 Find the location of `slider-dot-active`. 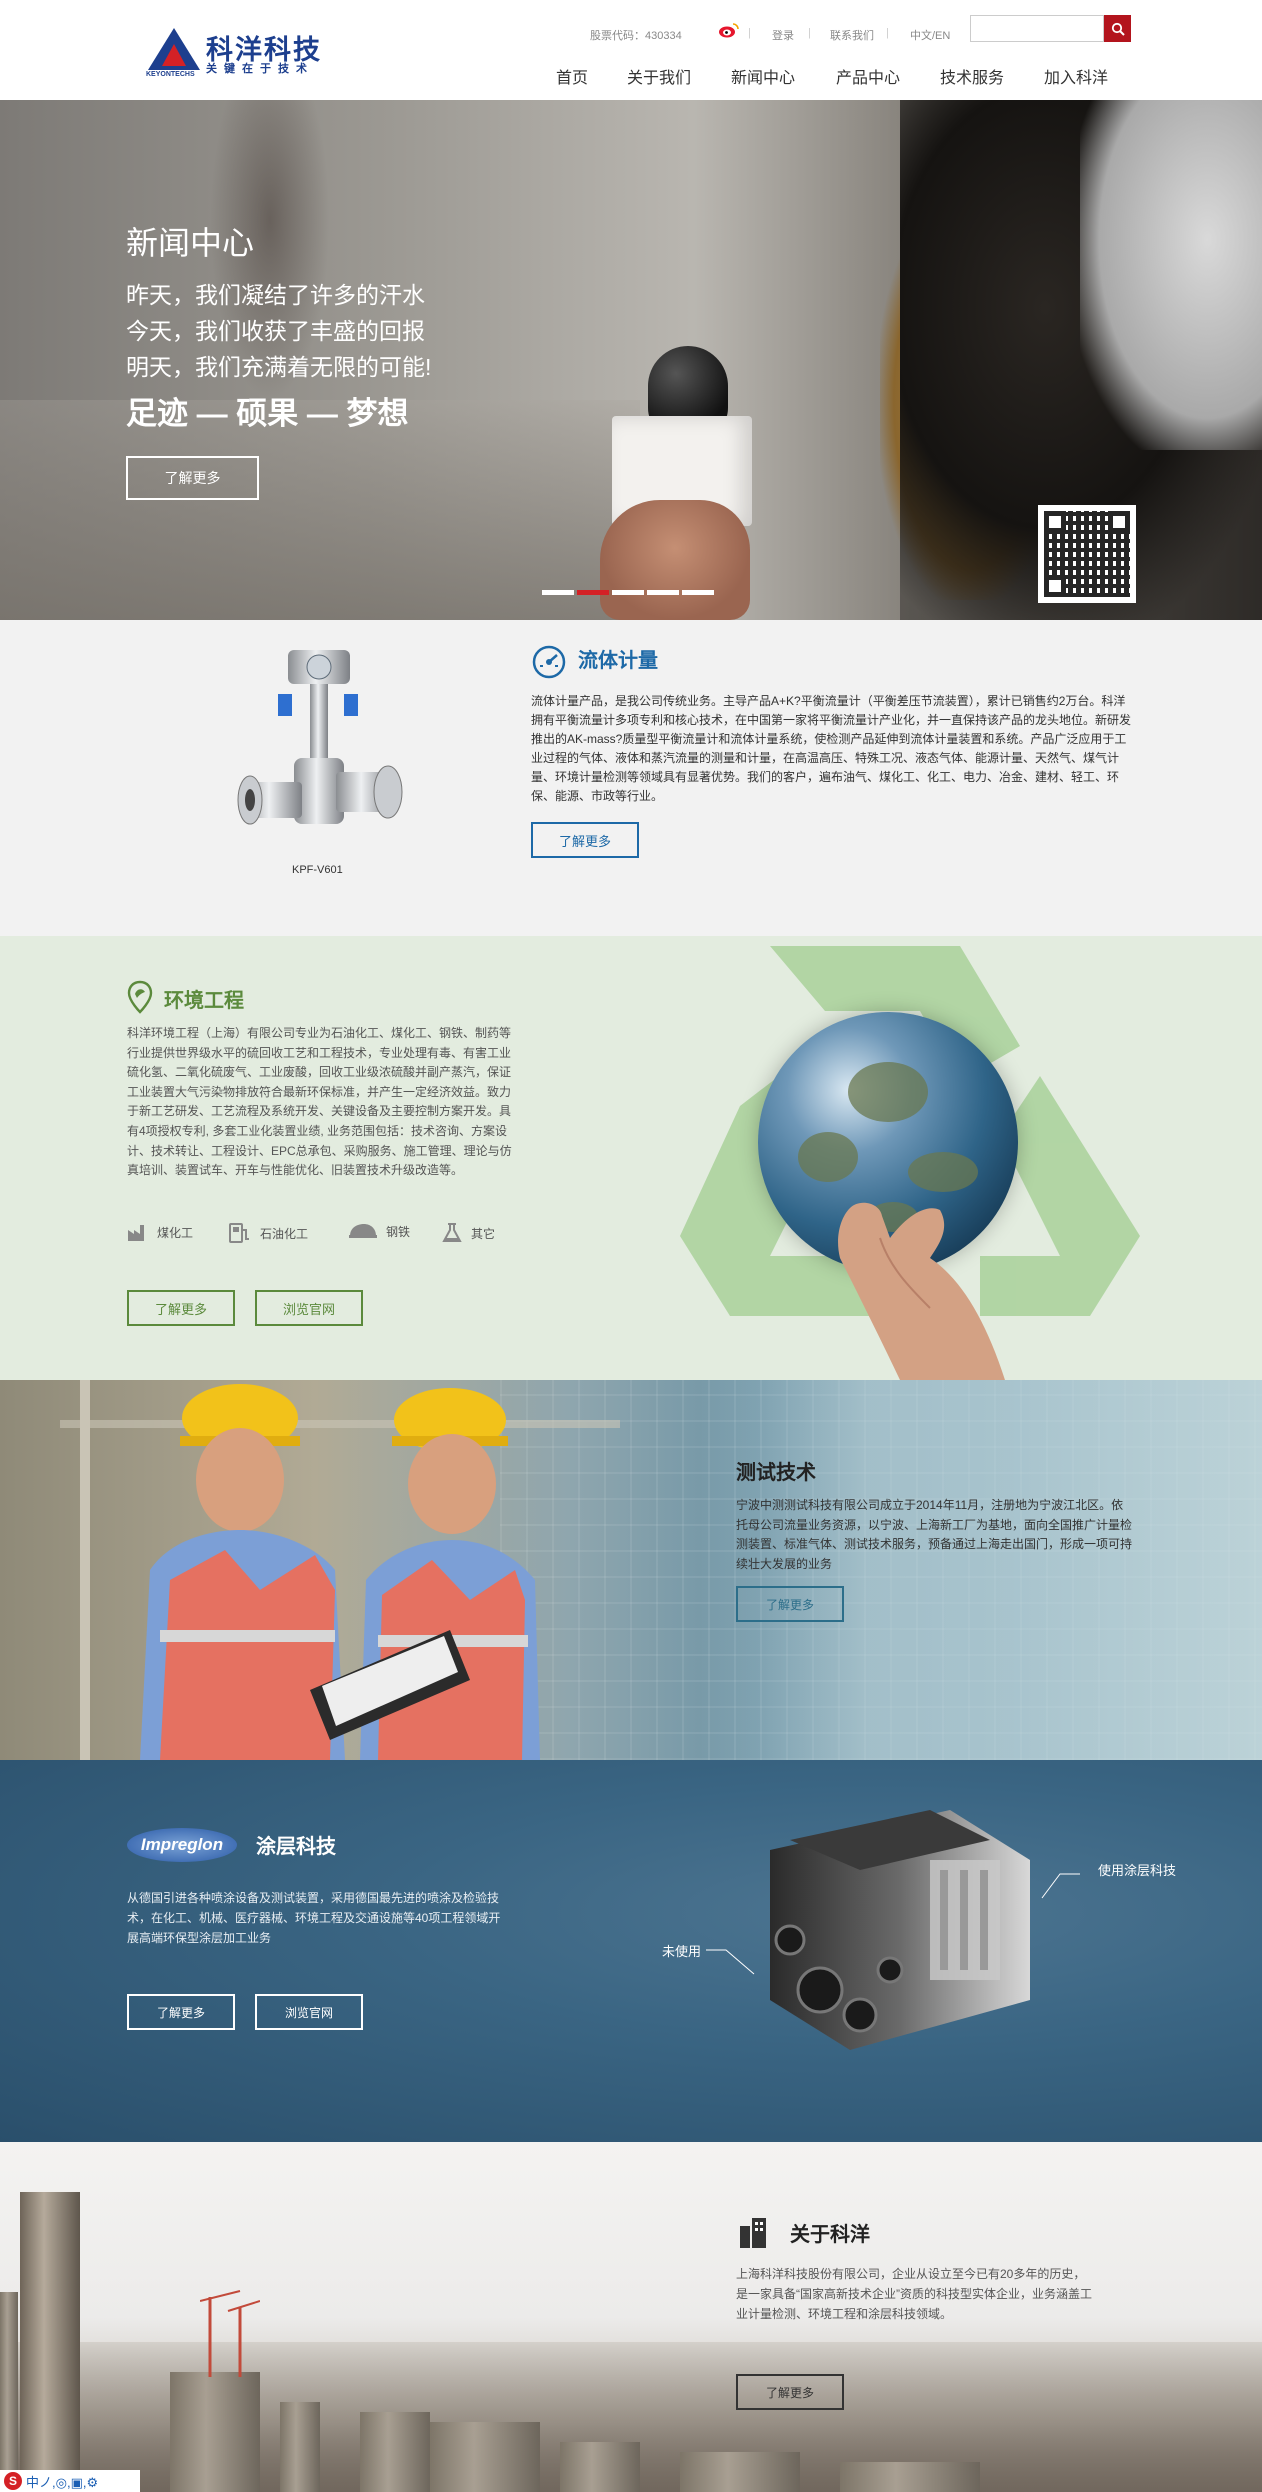

slider-dot-active is located at coordinates (593, 592).